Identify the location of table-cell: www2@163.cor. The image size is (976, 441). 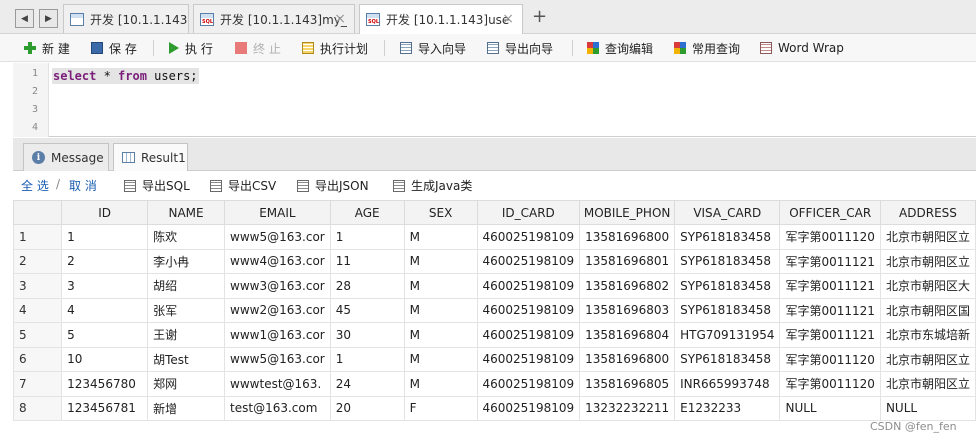
(277, 310).